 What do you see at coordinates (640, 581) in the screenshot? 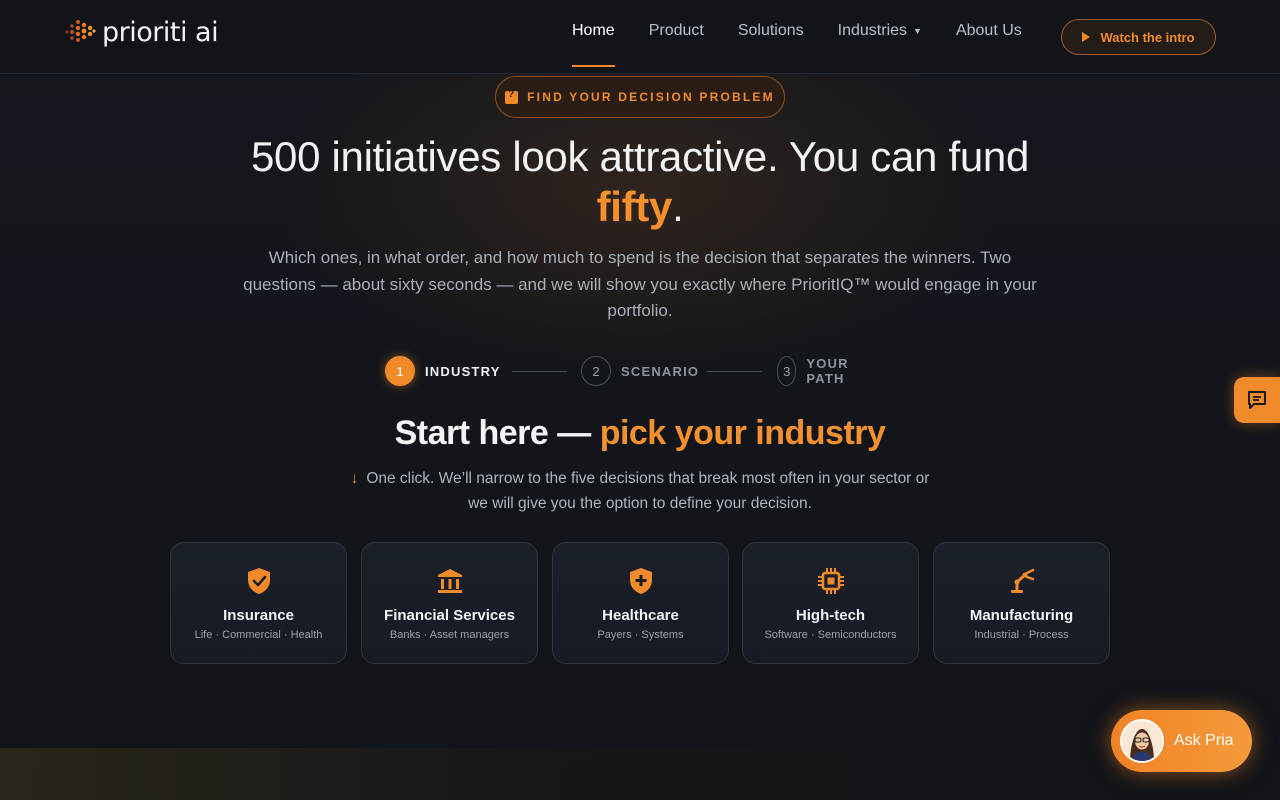
I see `shield-plus-icon` at bounding box center [640, 581].